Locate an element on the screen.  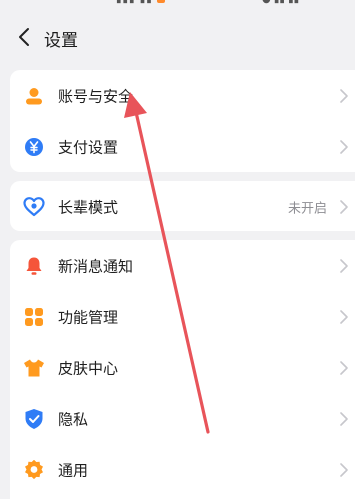
row-account-security: 账号与安全 is located at coordinates (182, 95).